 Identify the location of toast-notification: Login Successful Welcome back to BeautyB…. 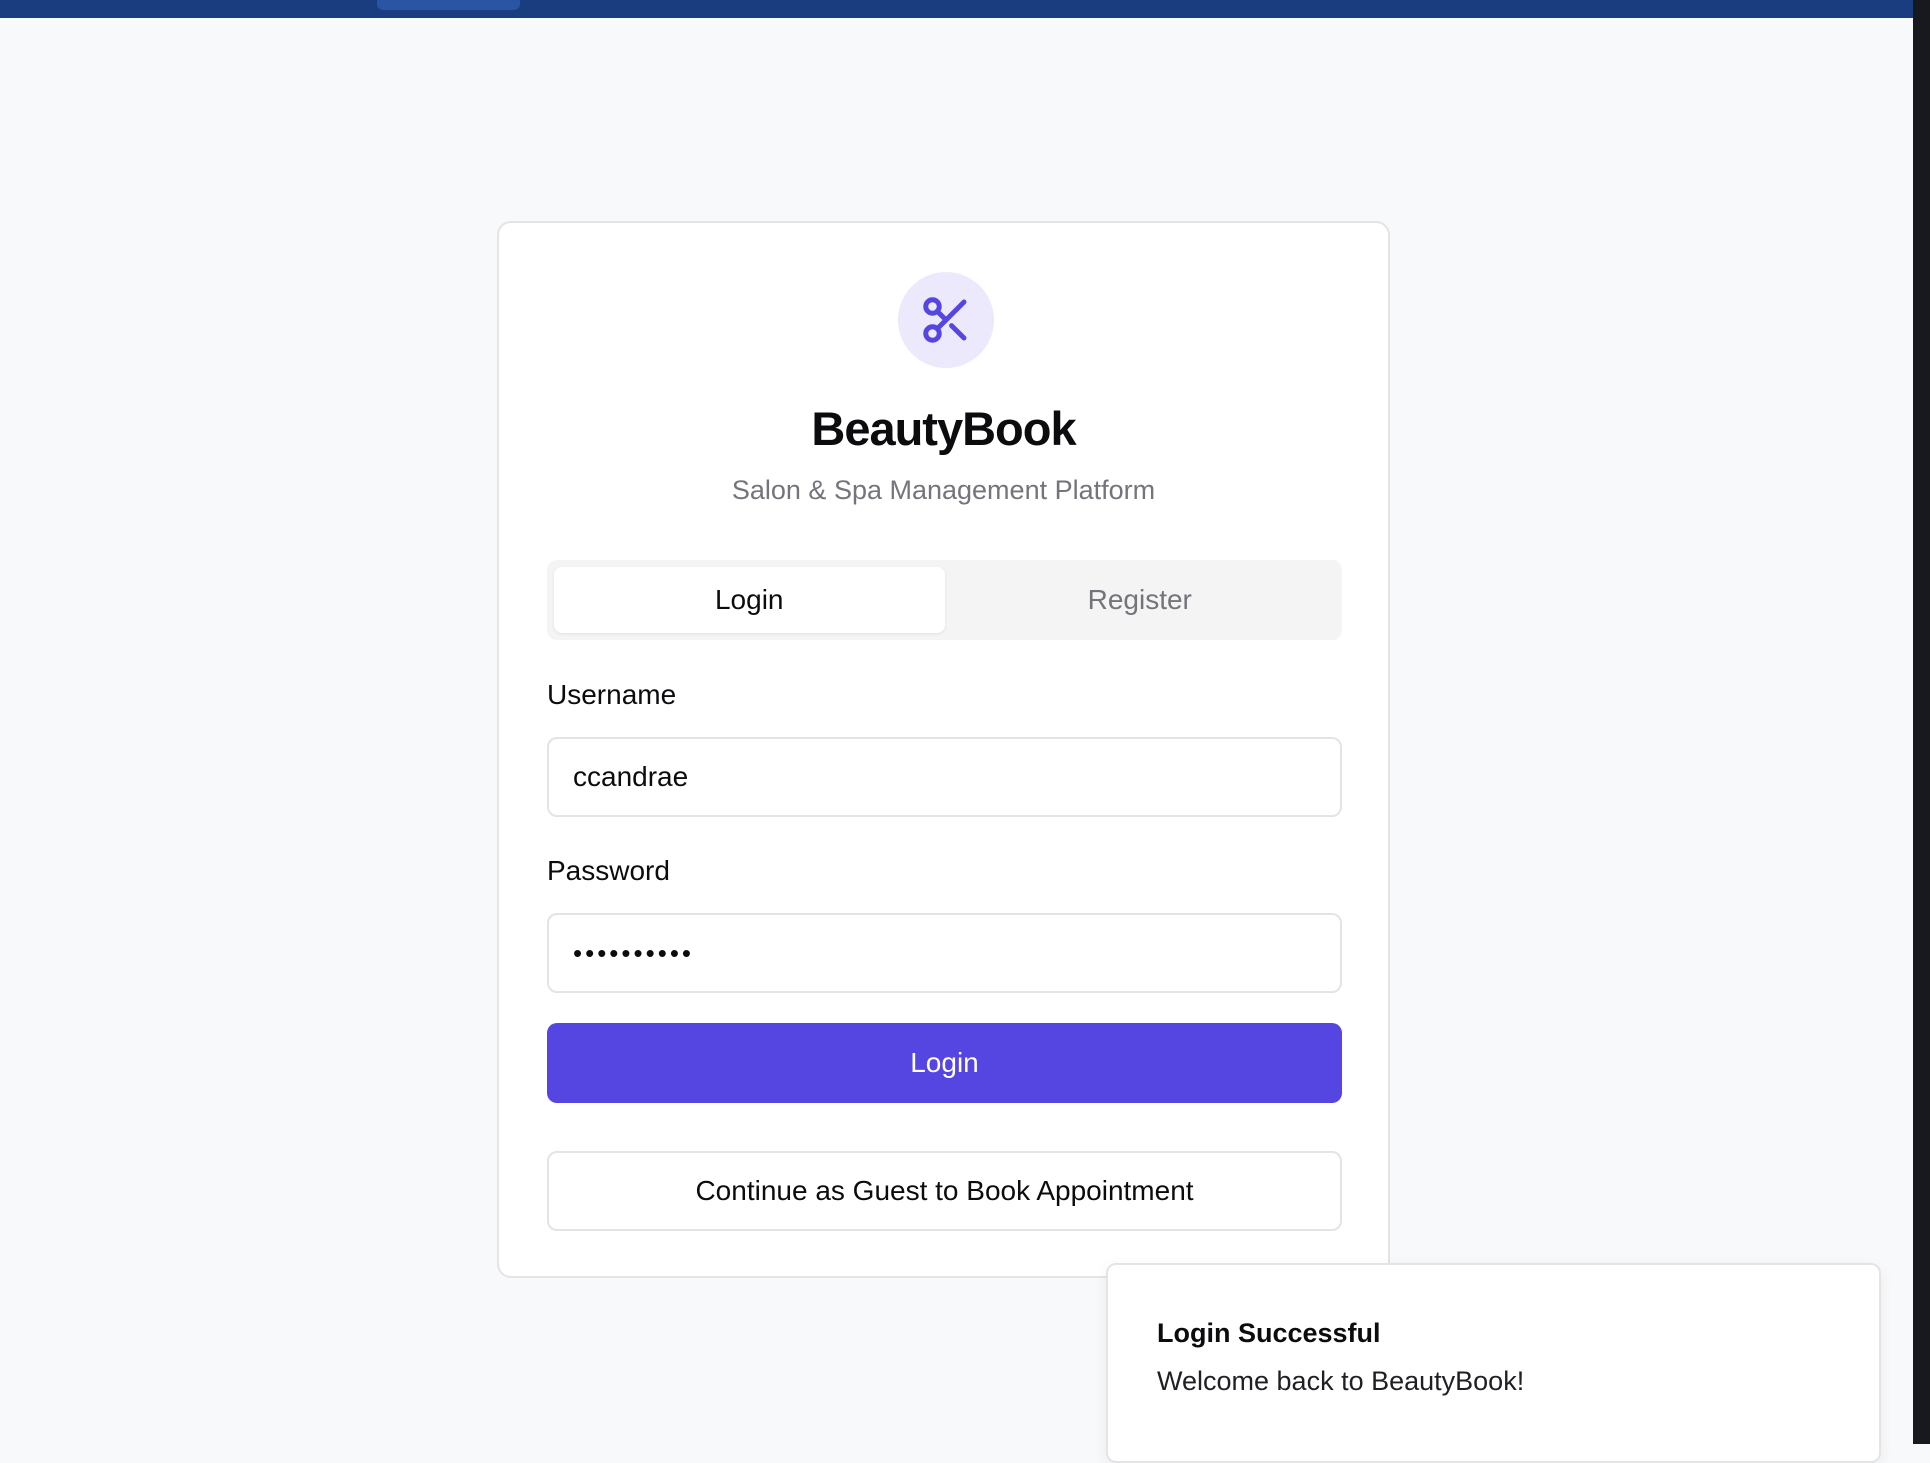
(1493, 1363).